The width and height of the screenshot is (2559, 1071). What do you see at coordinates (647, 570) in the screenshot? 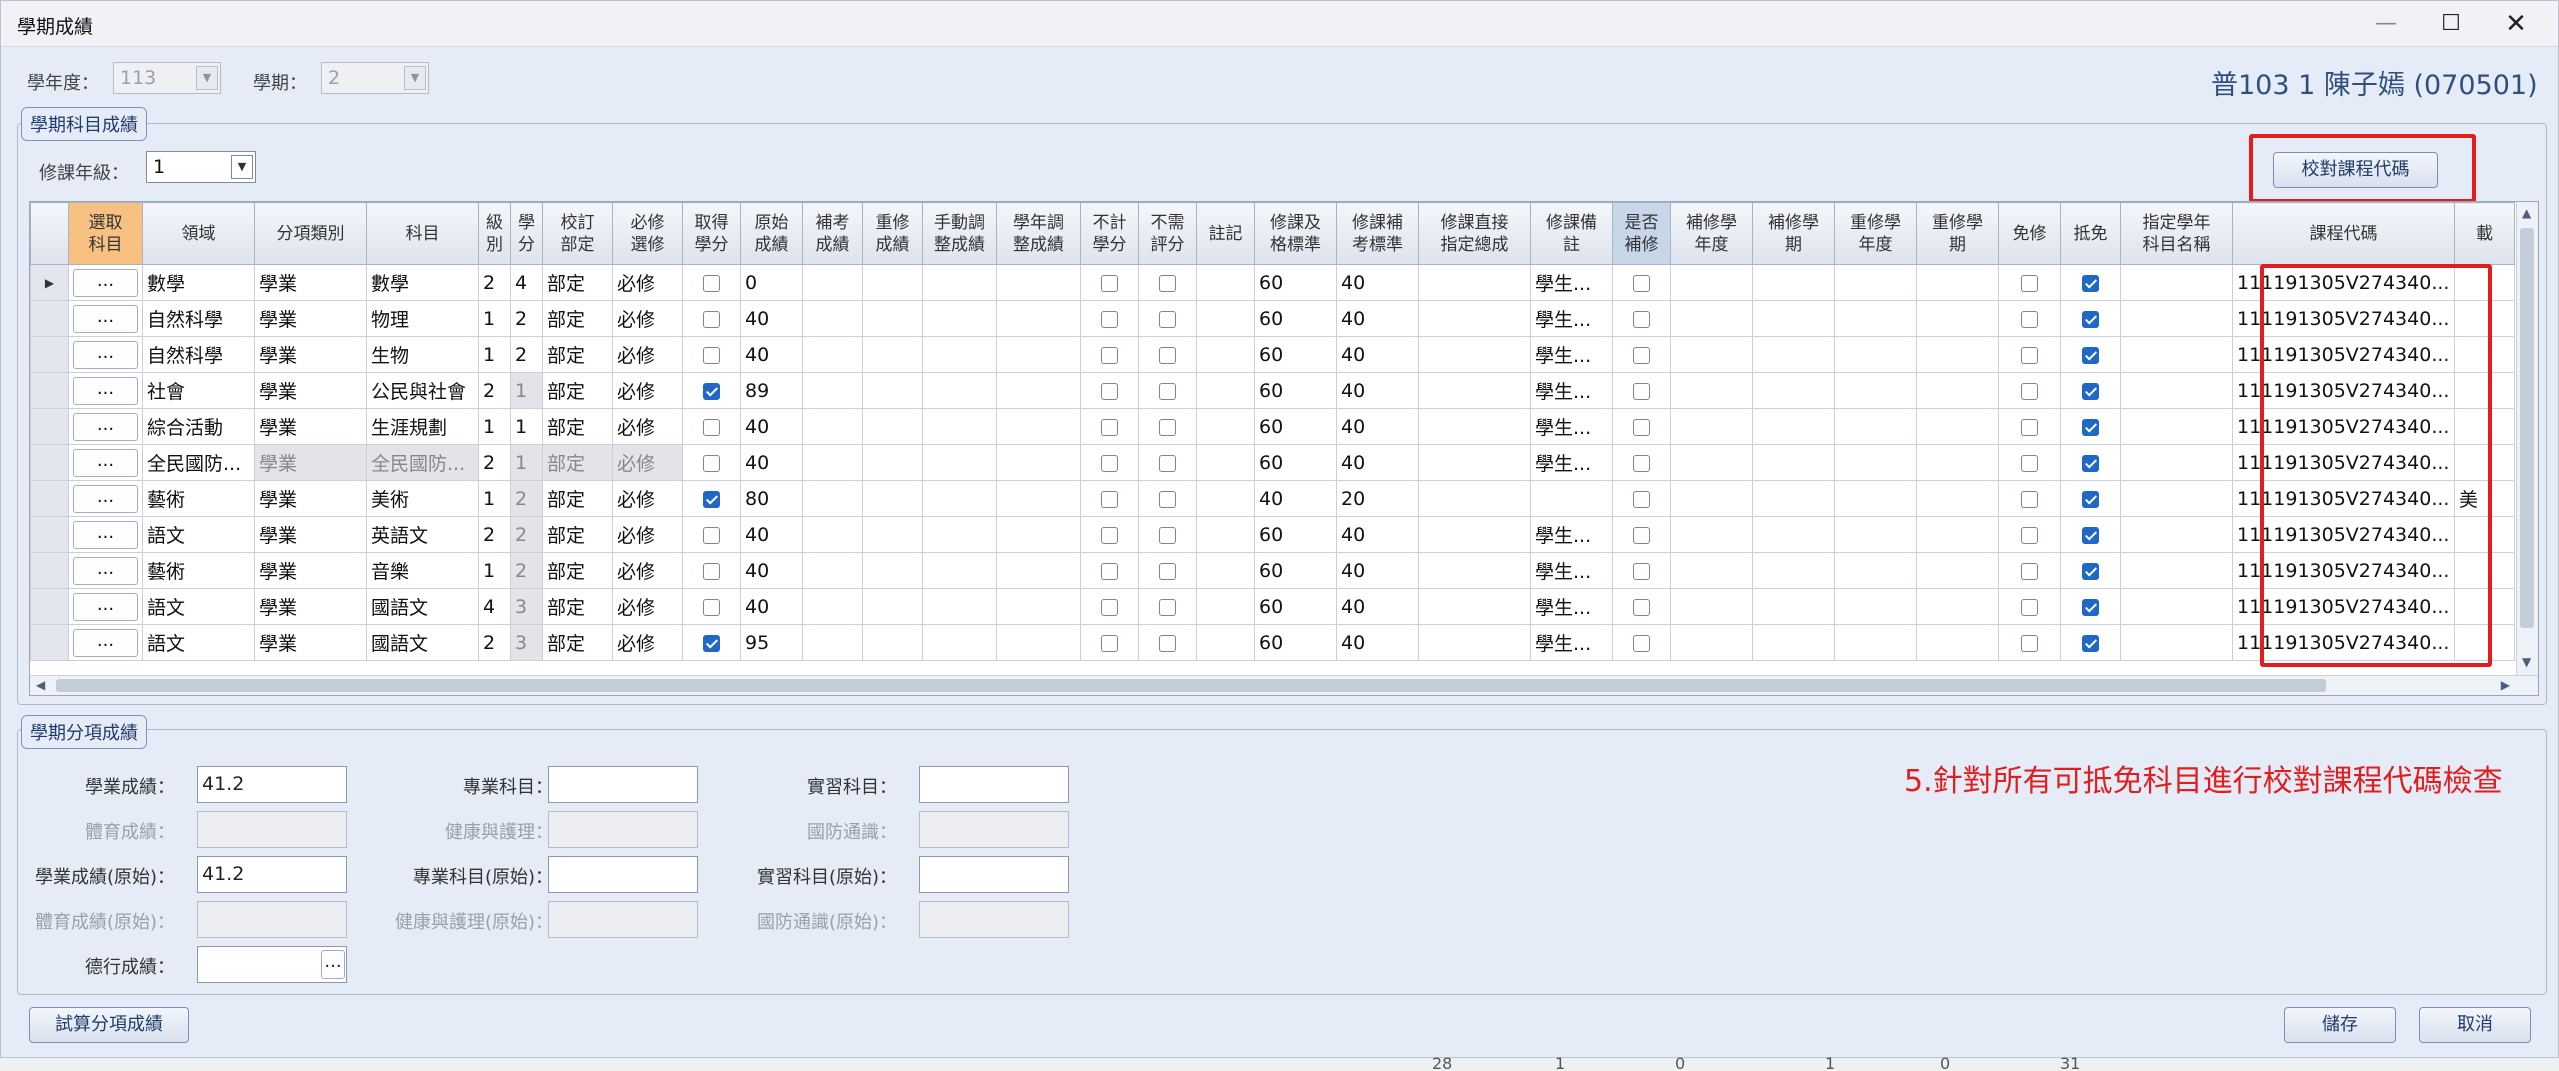
I see `required-cell: 必修` at bounding box center [647, 570].